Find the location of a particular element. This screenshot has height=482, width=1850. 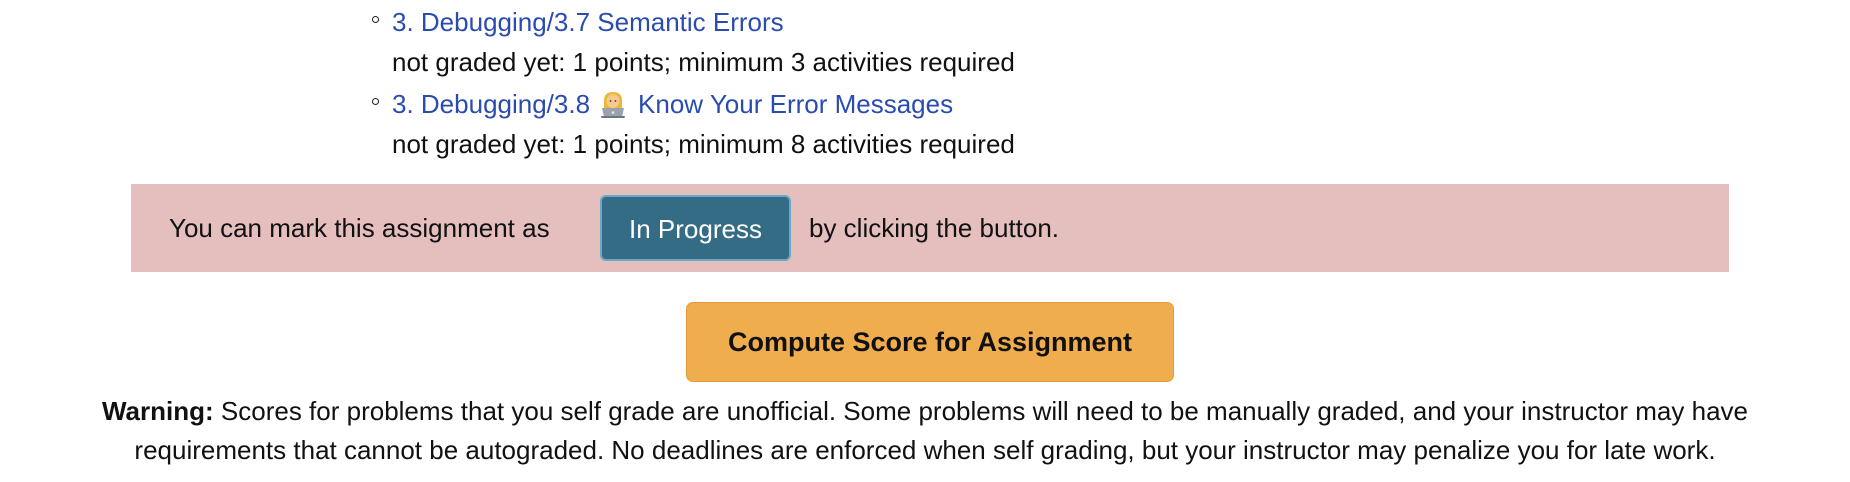

in-progress-button: In Progress is located at coordinates (695, 228).